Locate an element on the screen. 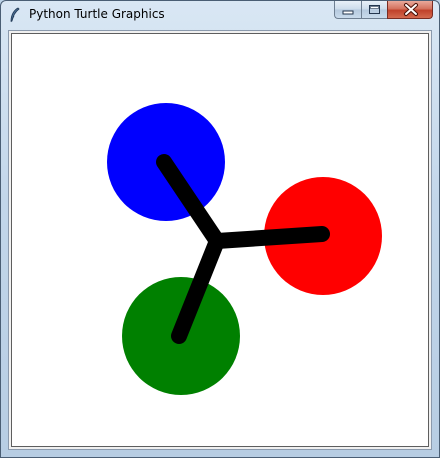 This screenshot has width=440, height=458. close-icon is located at coordinates (411, 9).